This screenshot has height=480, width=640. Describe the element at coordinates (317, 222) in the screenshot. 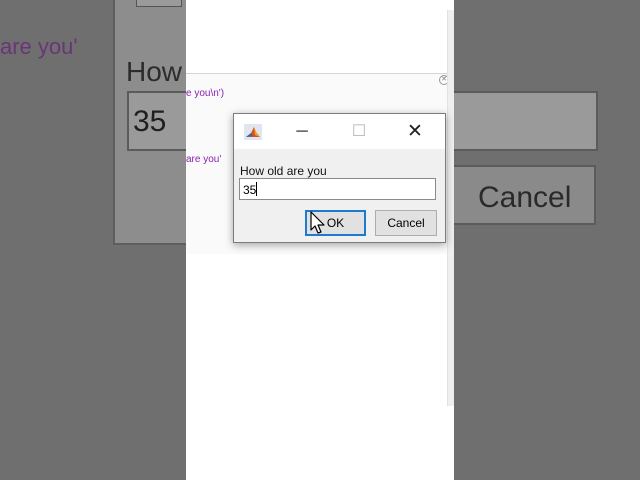

I see `mouse-pointer-icon` at that location.